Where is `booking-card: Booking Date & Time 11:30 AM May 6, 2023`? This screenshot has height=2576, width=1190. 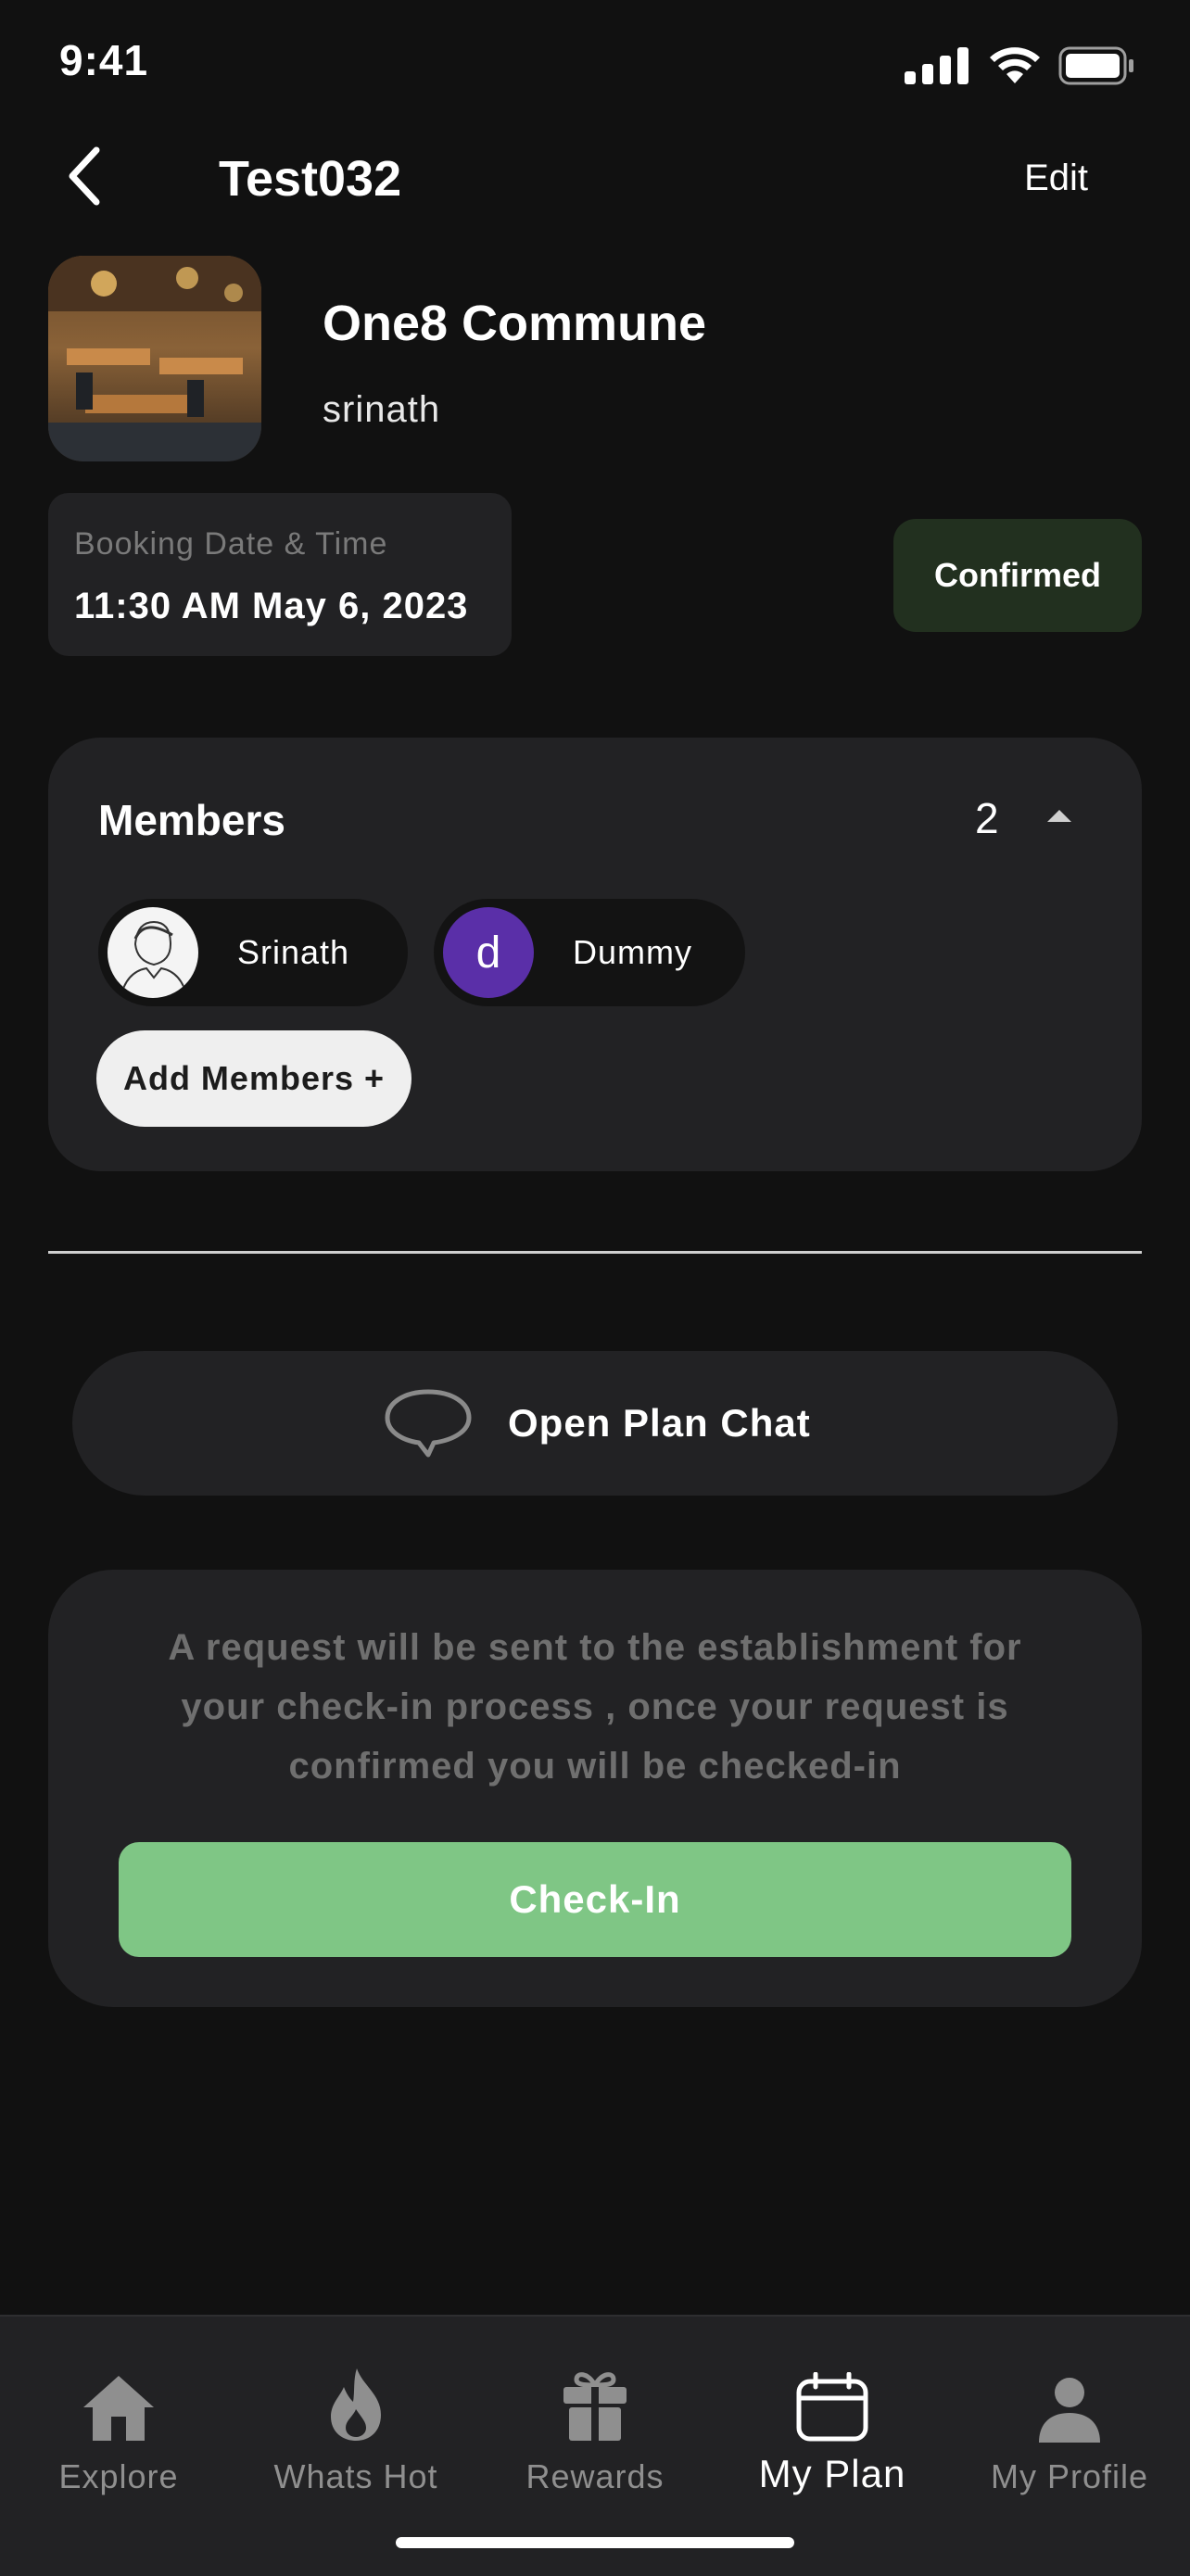 booking-card: Booking Date & Time 11:30 AM May 6, 2023 is located at coordinates (280, 574).